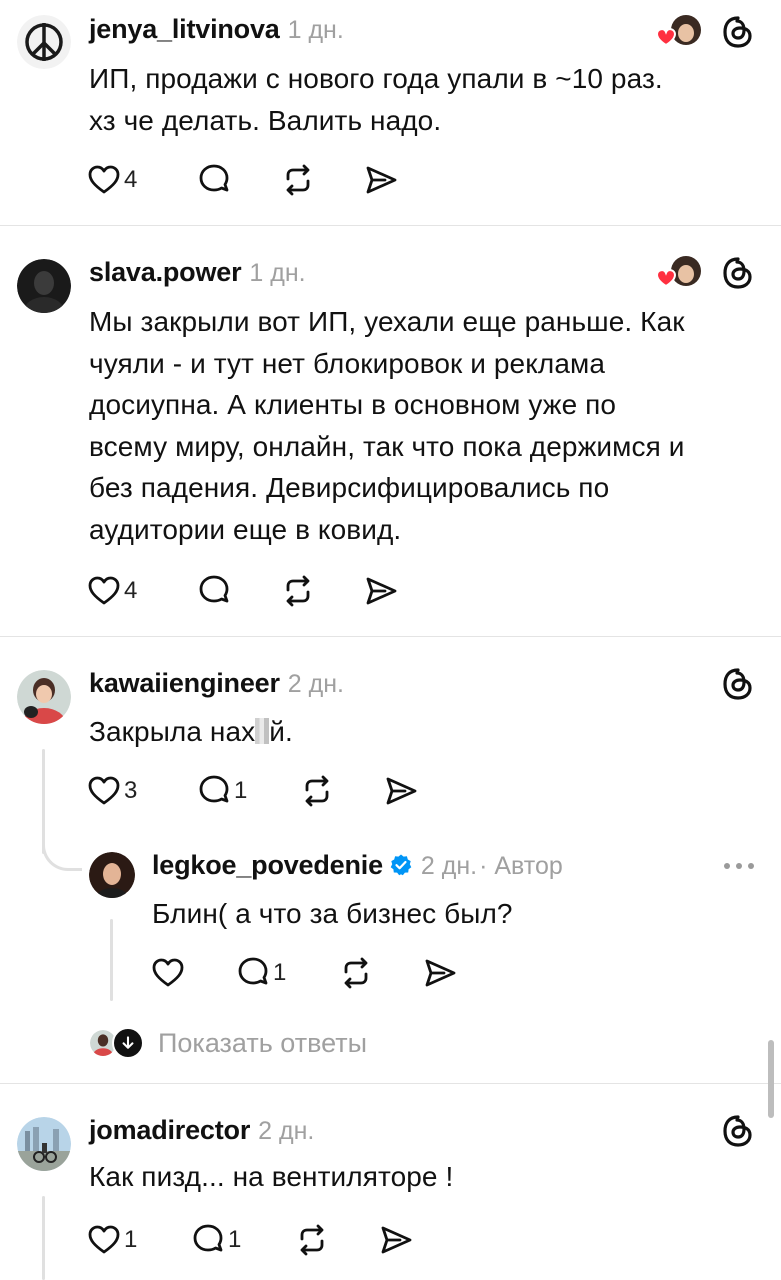 Image resolution: width=781 pixels, height=1280 pixels. Describe the element at coordinates (131, 590) in the screenshot. I see `like-count: 4` at that location.